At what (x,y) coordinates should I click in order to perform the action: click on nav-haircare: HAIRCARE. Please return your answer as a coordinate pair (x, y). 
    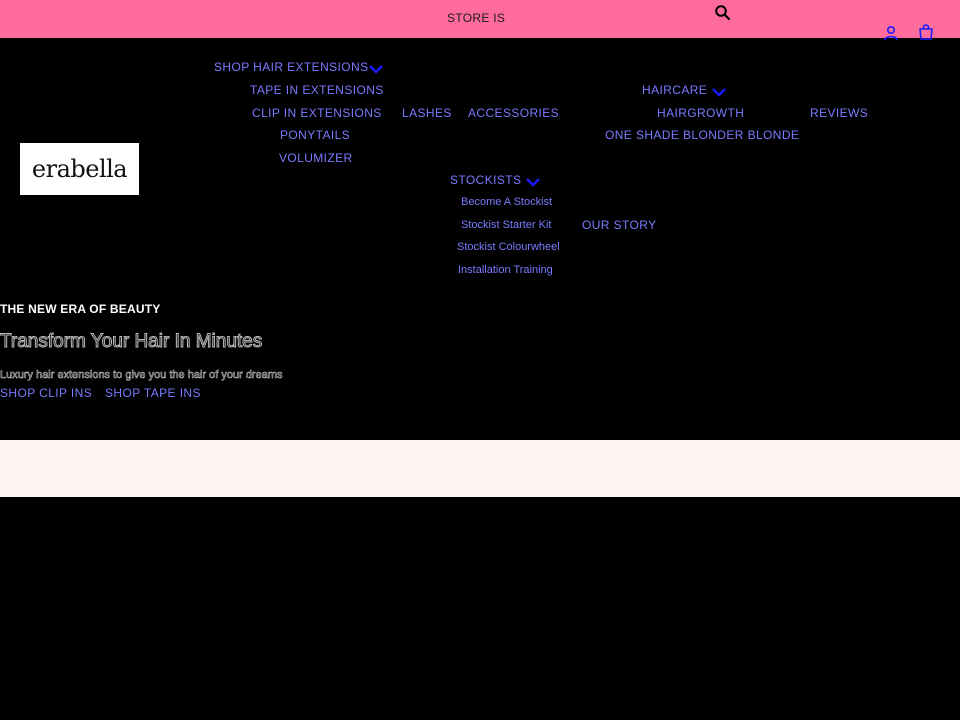
    Looking at the image, I should click on (674, 90).